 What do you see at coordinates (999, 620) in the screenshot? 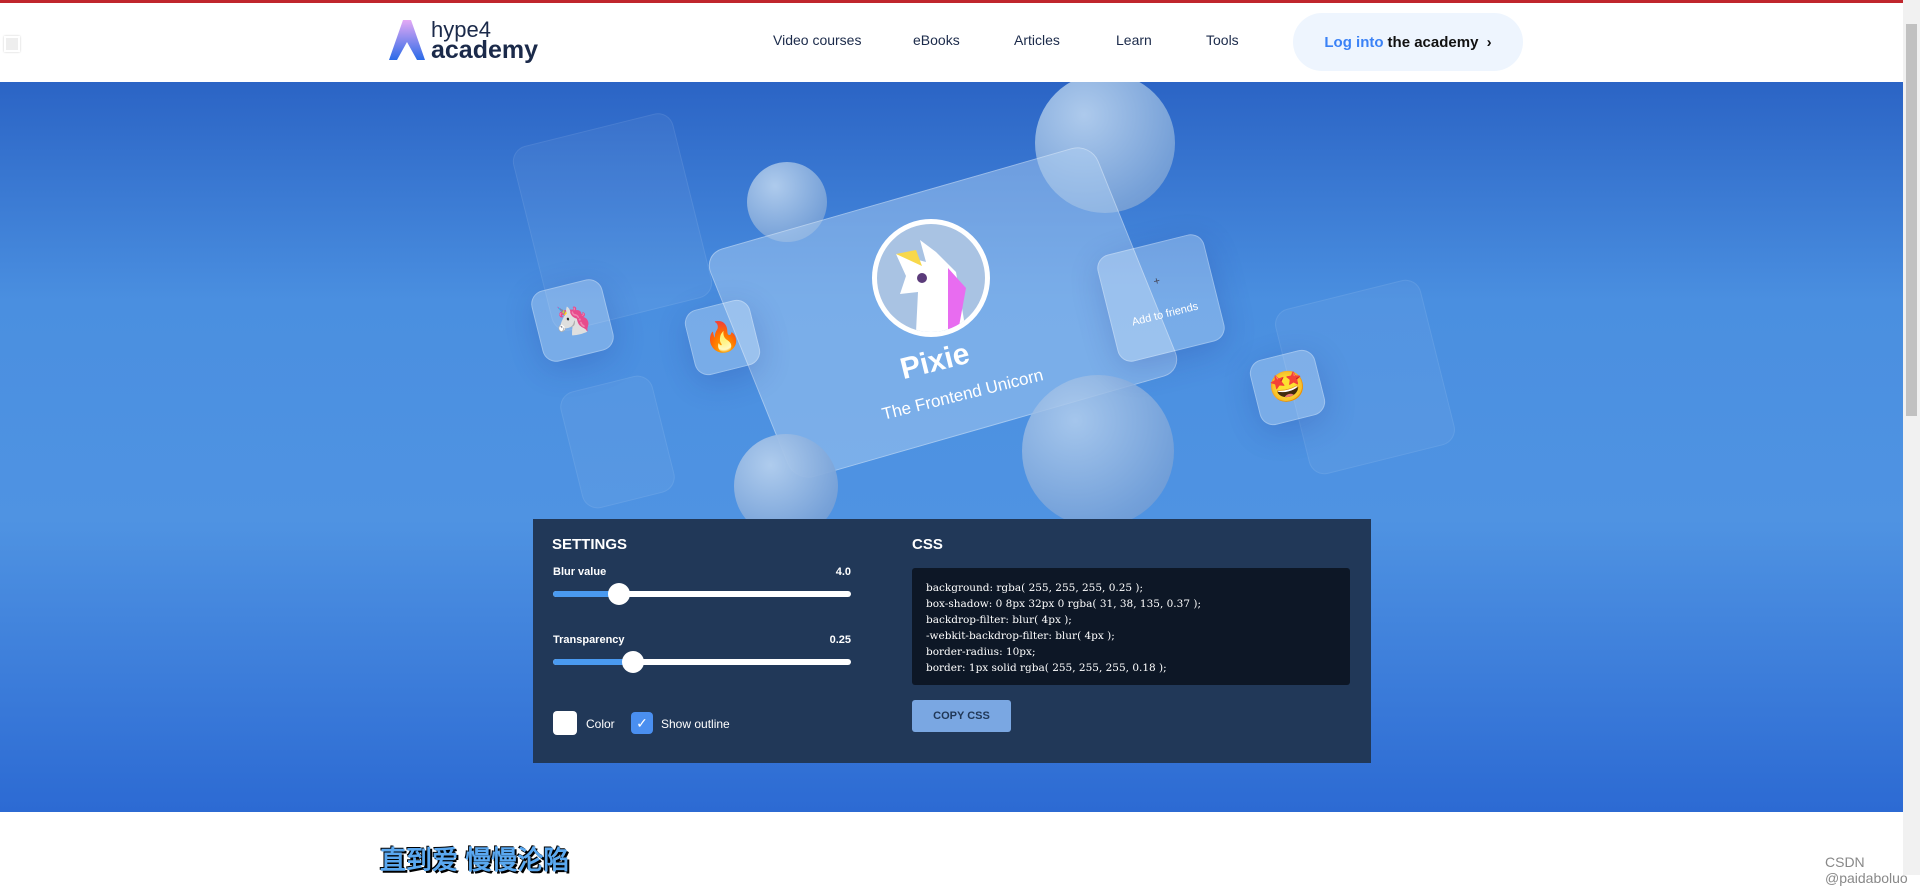
I see `css-code-line: backdrop-filter: blur( 4px );` at bounding box center [999, 620].